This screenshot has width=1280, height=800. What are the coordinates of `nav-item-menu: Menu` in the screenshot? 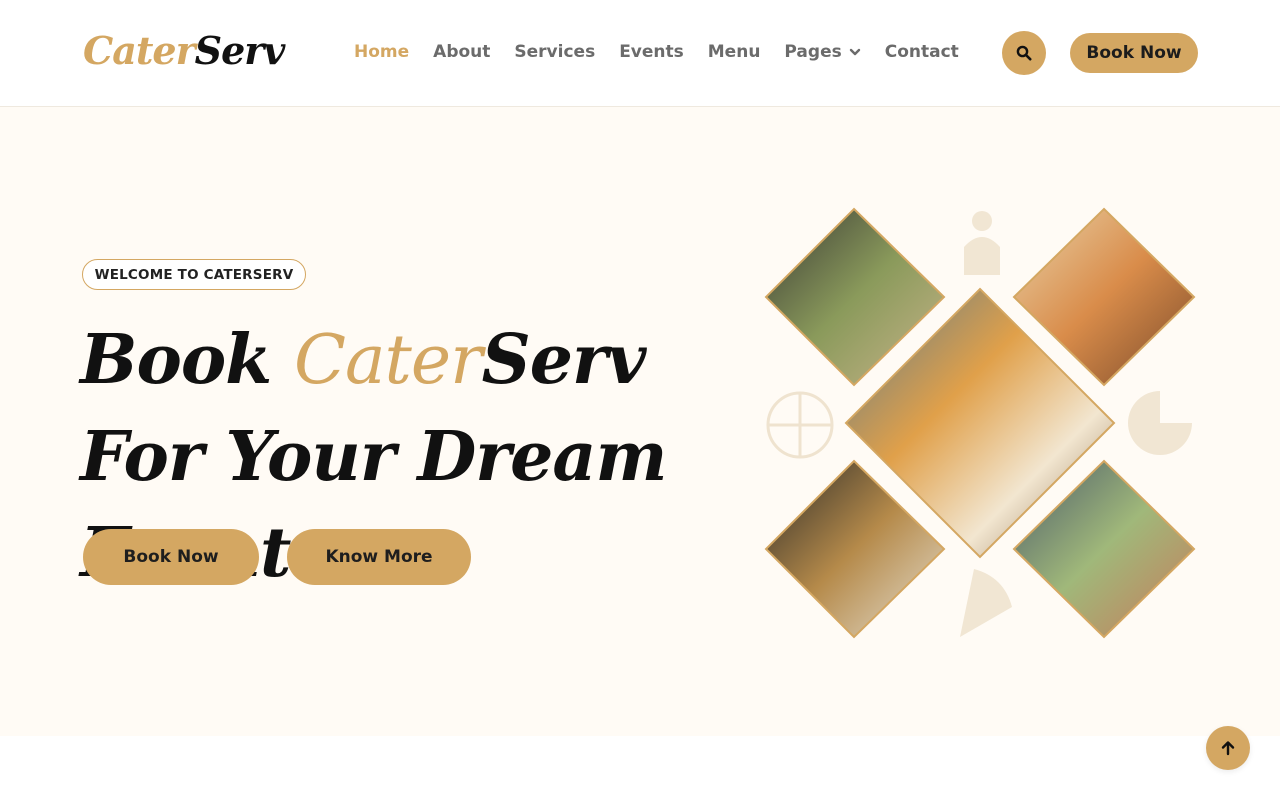 It's located at (734, 52).